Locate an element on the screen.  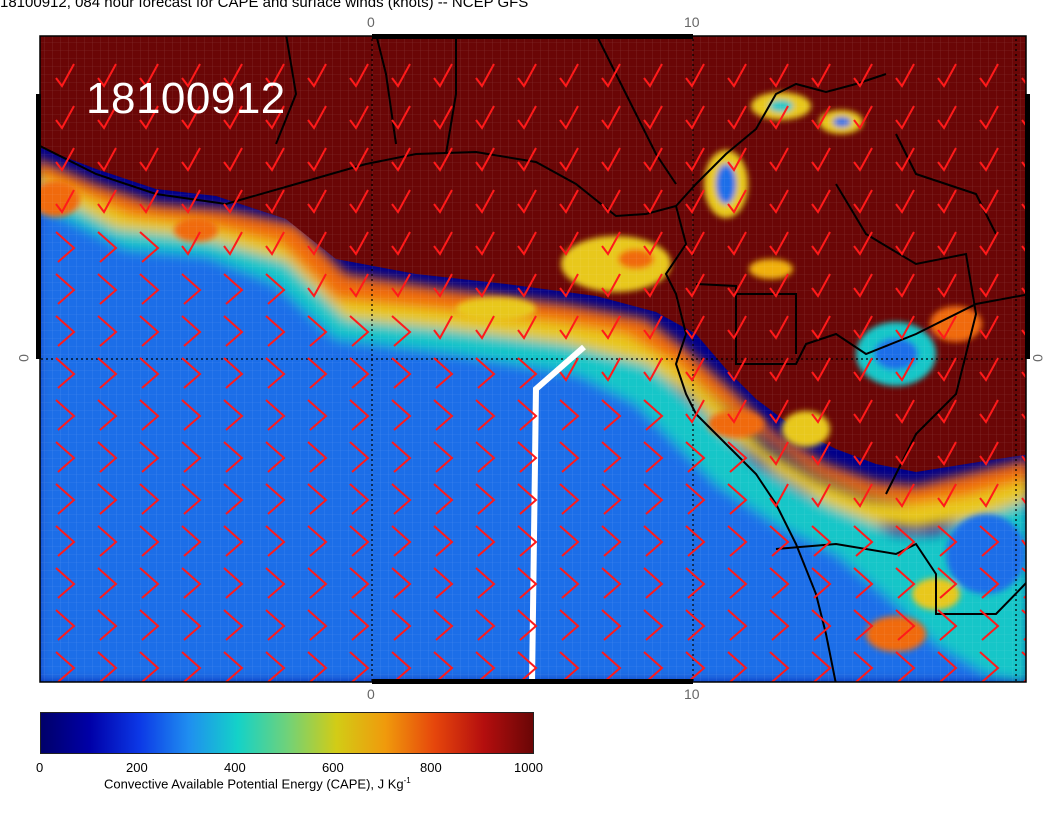
tick-bottom-0: 0 is located at coordinates (371, 694).